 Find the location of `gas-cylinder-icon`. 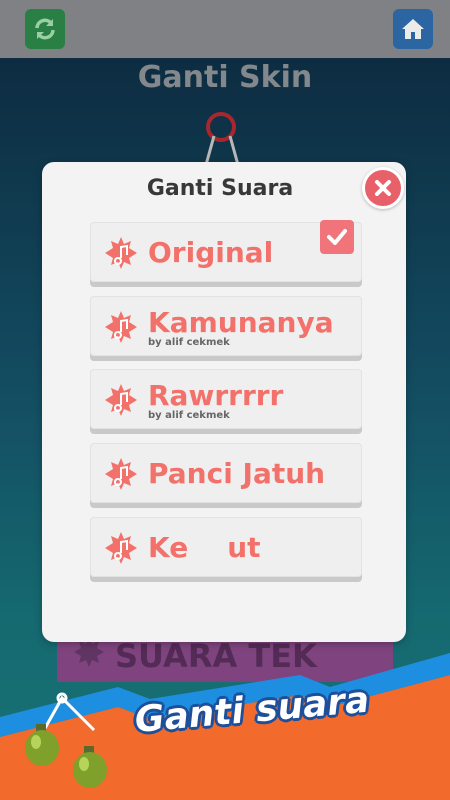

gas-cylinder-icon is located at coordinates (66, 740).